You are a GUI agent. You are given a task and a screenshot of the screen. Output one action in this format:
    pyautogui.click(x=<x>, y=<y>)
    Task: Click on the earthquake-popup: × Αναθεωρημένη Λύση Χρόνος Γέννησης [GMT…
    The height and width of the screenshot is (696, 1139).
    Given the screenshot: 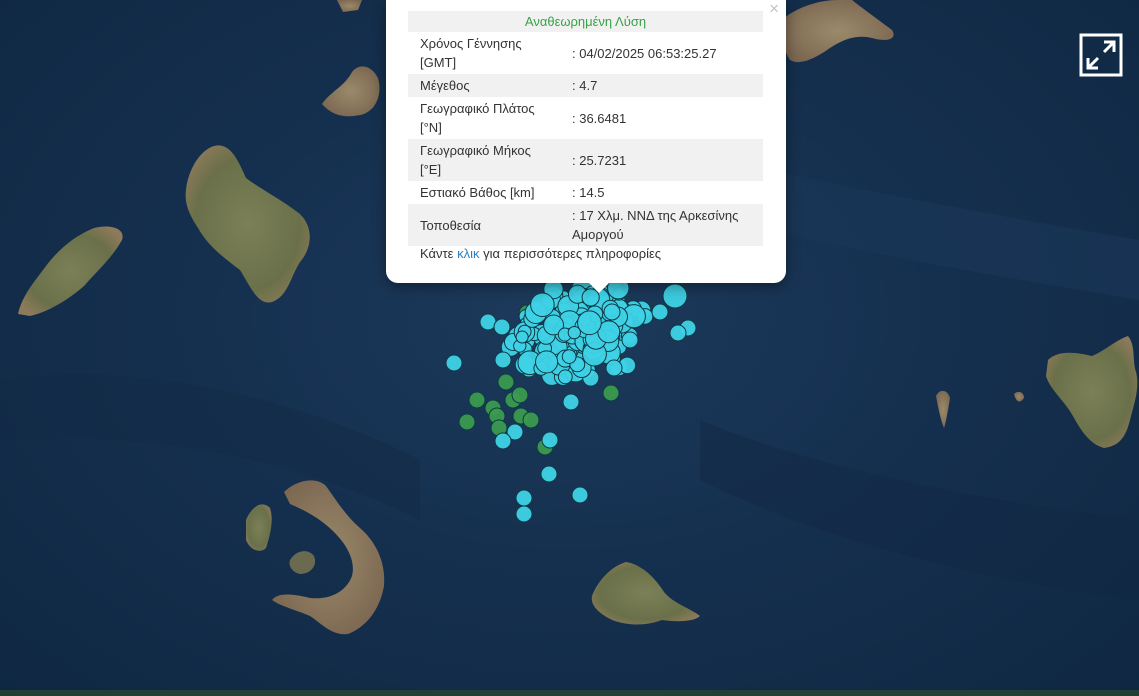 What is the action you would take?
    pyautogui.click(x=586, y=141)
    